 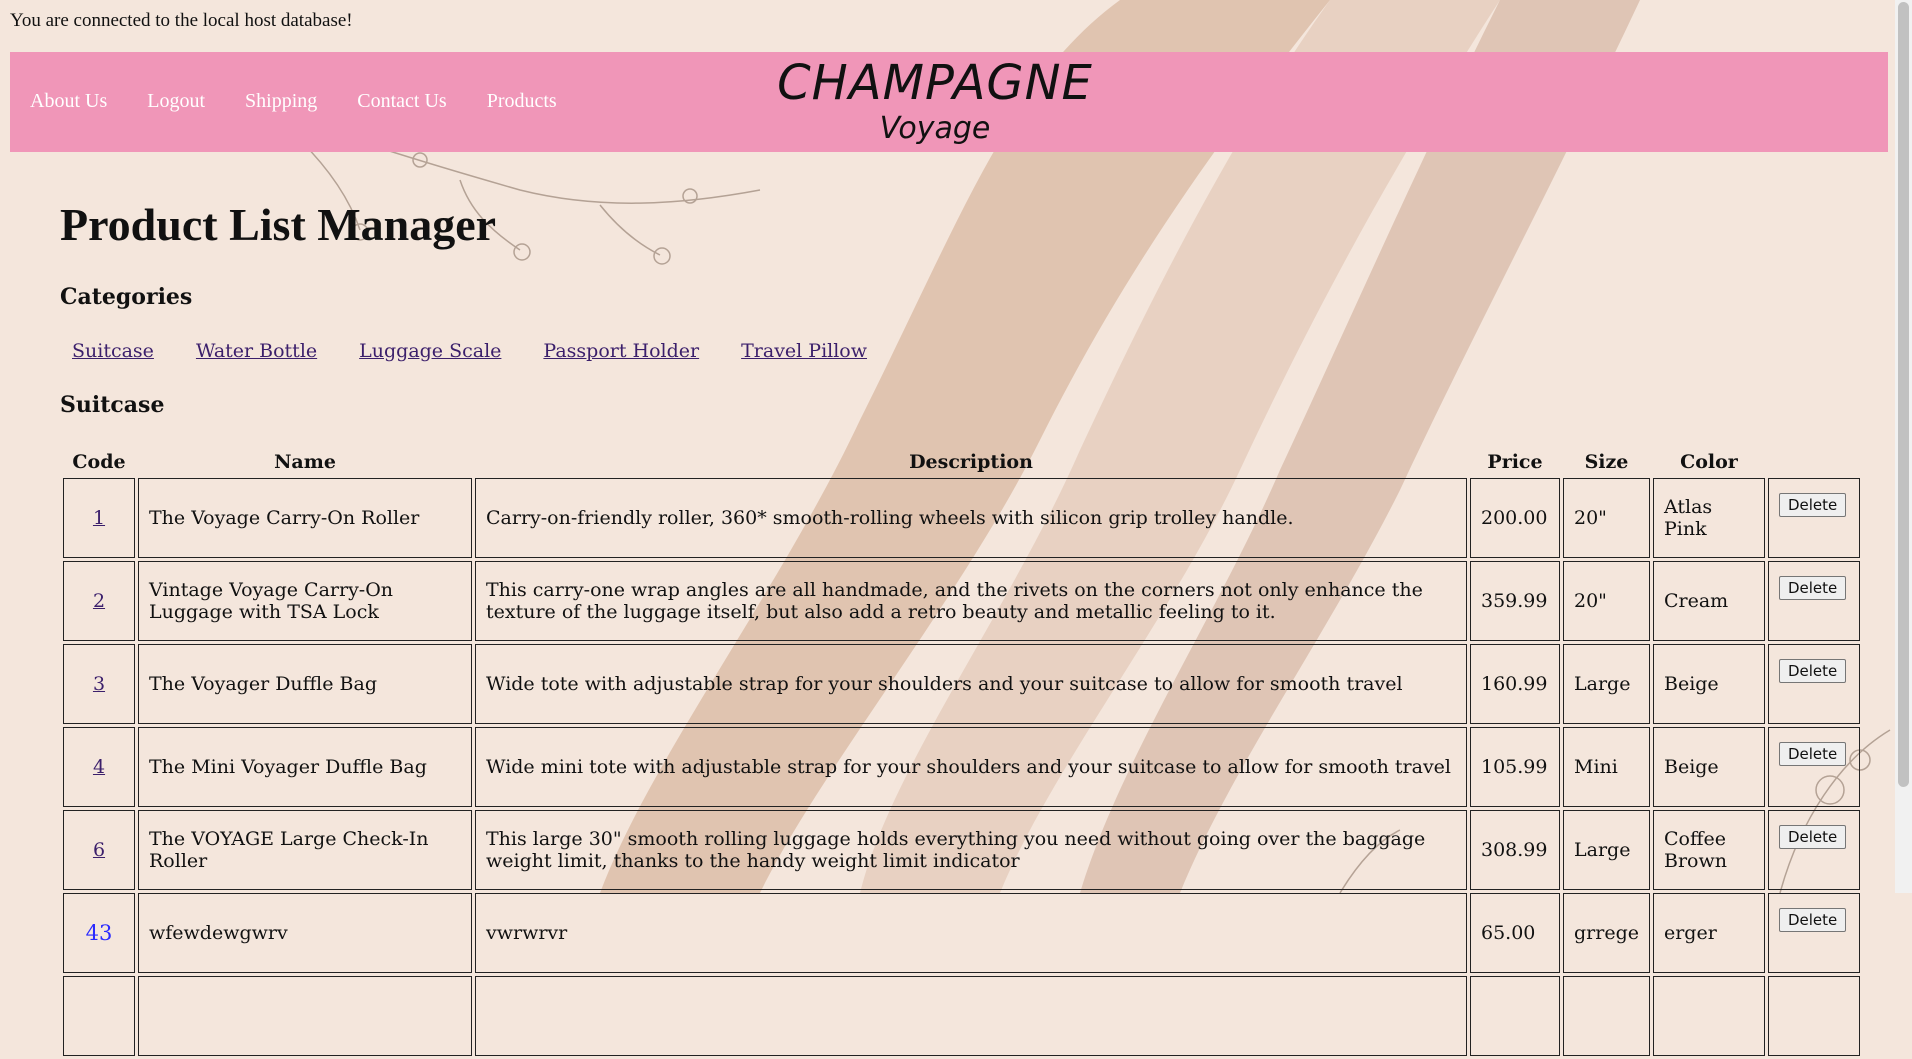 I want to click on product-price: 105.99, so click(x=1515, y=767).